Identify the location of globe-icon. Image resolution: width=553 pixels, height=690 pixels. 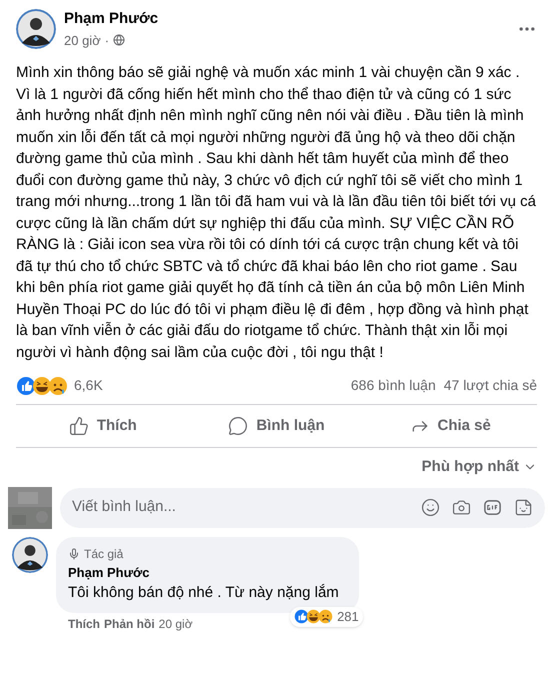
(119, 40).